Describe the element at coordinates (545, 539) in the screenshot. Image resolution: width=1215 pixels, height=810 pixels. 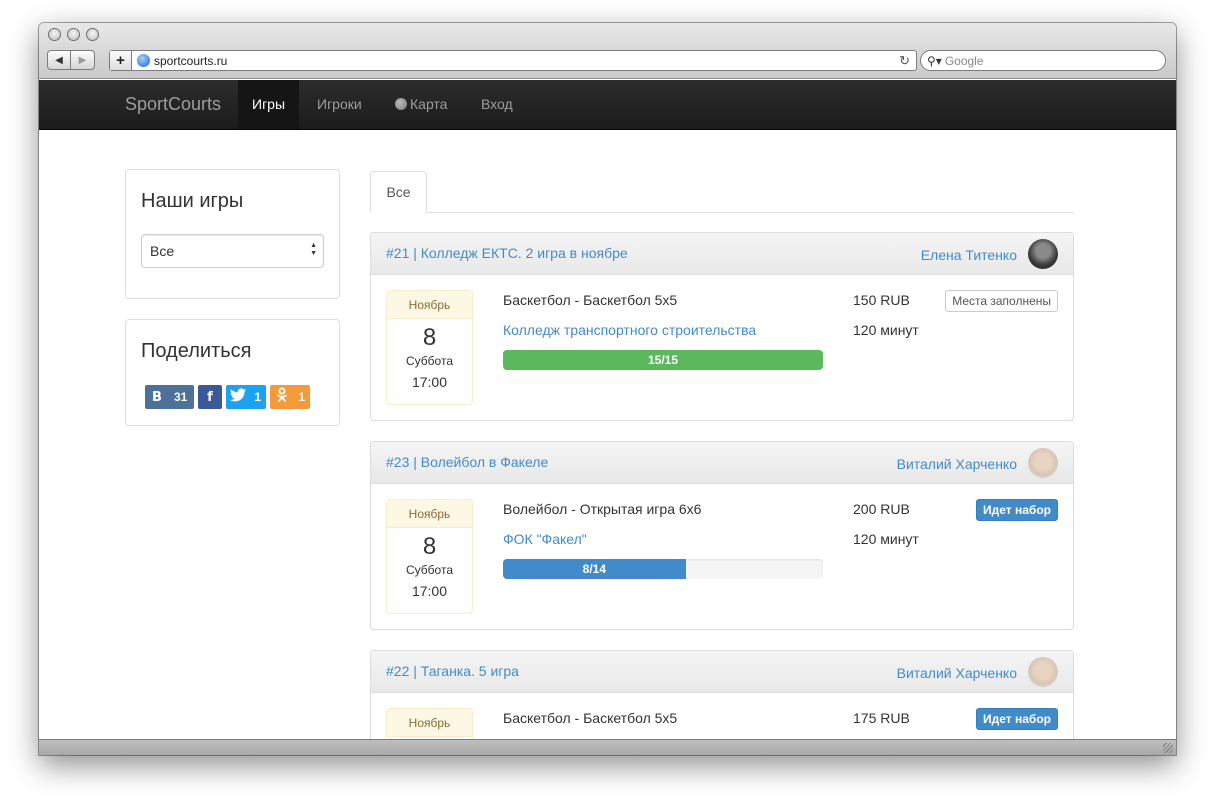
I see `game-venue-link: ФОК "Факел"` at that location.